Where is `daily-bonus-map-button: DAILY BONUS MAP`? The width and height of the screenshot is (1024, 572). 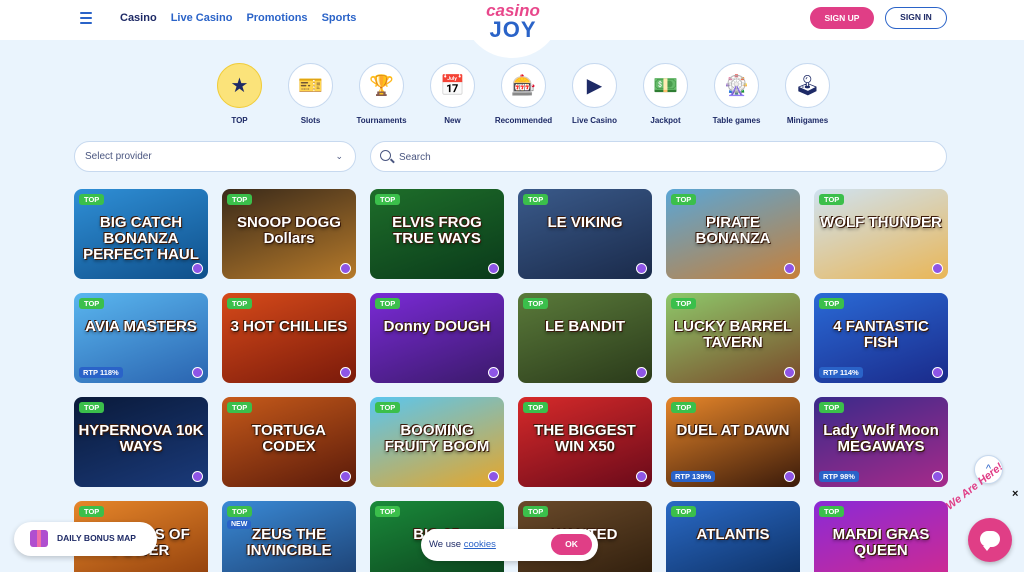
daily-bonus-map-button: DAILY BONUS MAP is located at coordinates (85, 539).